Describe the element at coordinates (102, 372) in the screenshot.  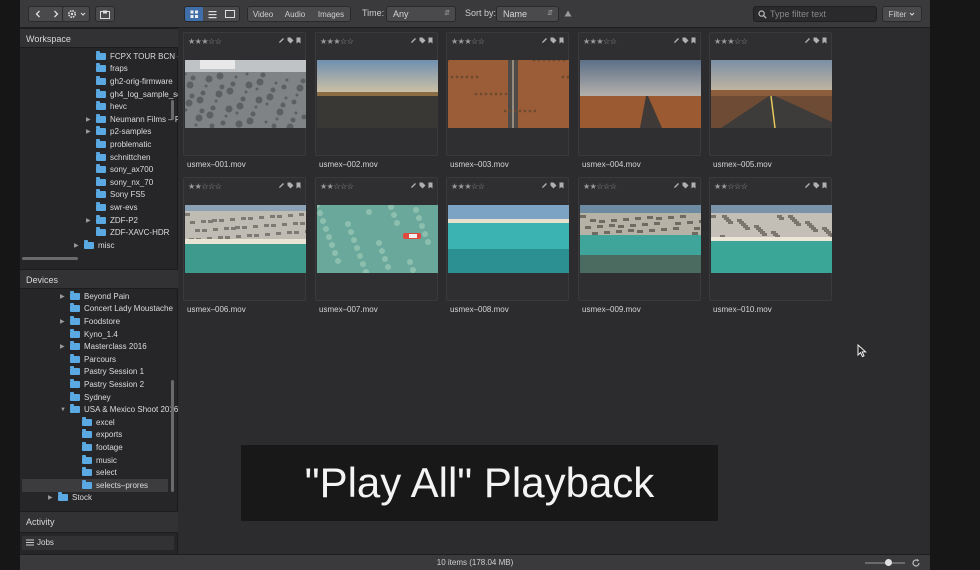
I see `tree-item: Pastry Session 1` at that location.